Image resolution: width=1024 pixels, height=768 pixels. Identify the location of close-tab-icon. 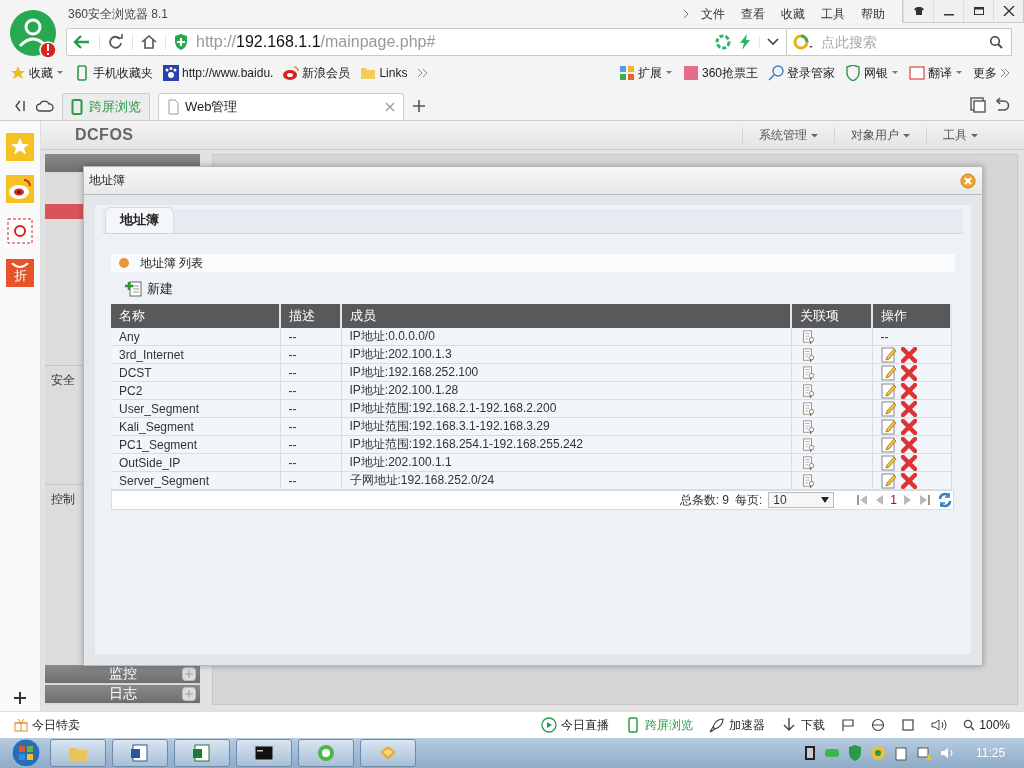
(390, 107).